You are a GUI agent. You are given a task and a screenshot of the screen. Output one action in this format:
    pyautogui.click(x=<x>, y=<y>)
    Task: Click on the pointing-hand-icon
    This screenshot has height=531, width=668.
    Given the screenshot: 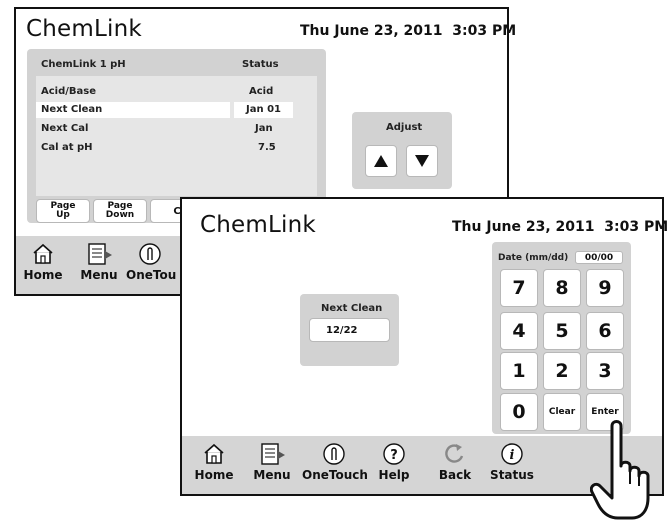 What is the action you would take?
    pyautogui.click(x=620, y=470)
    